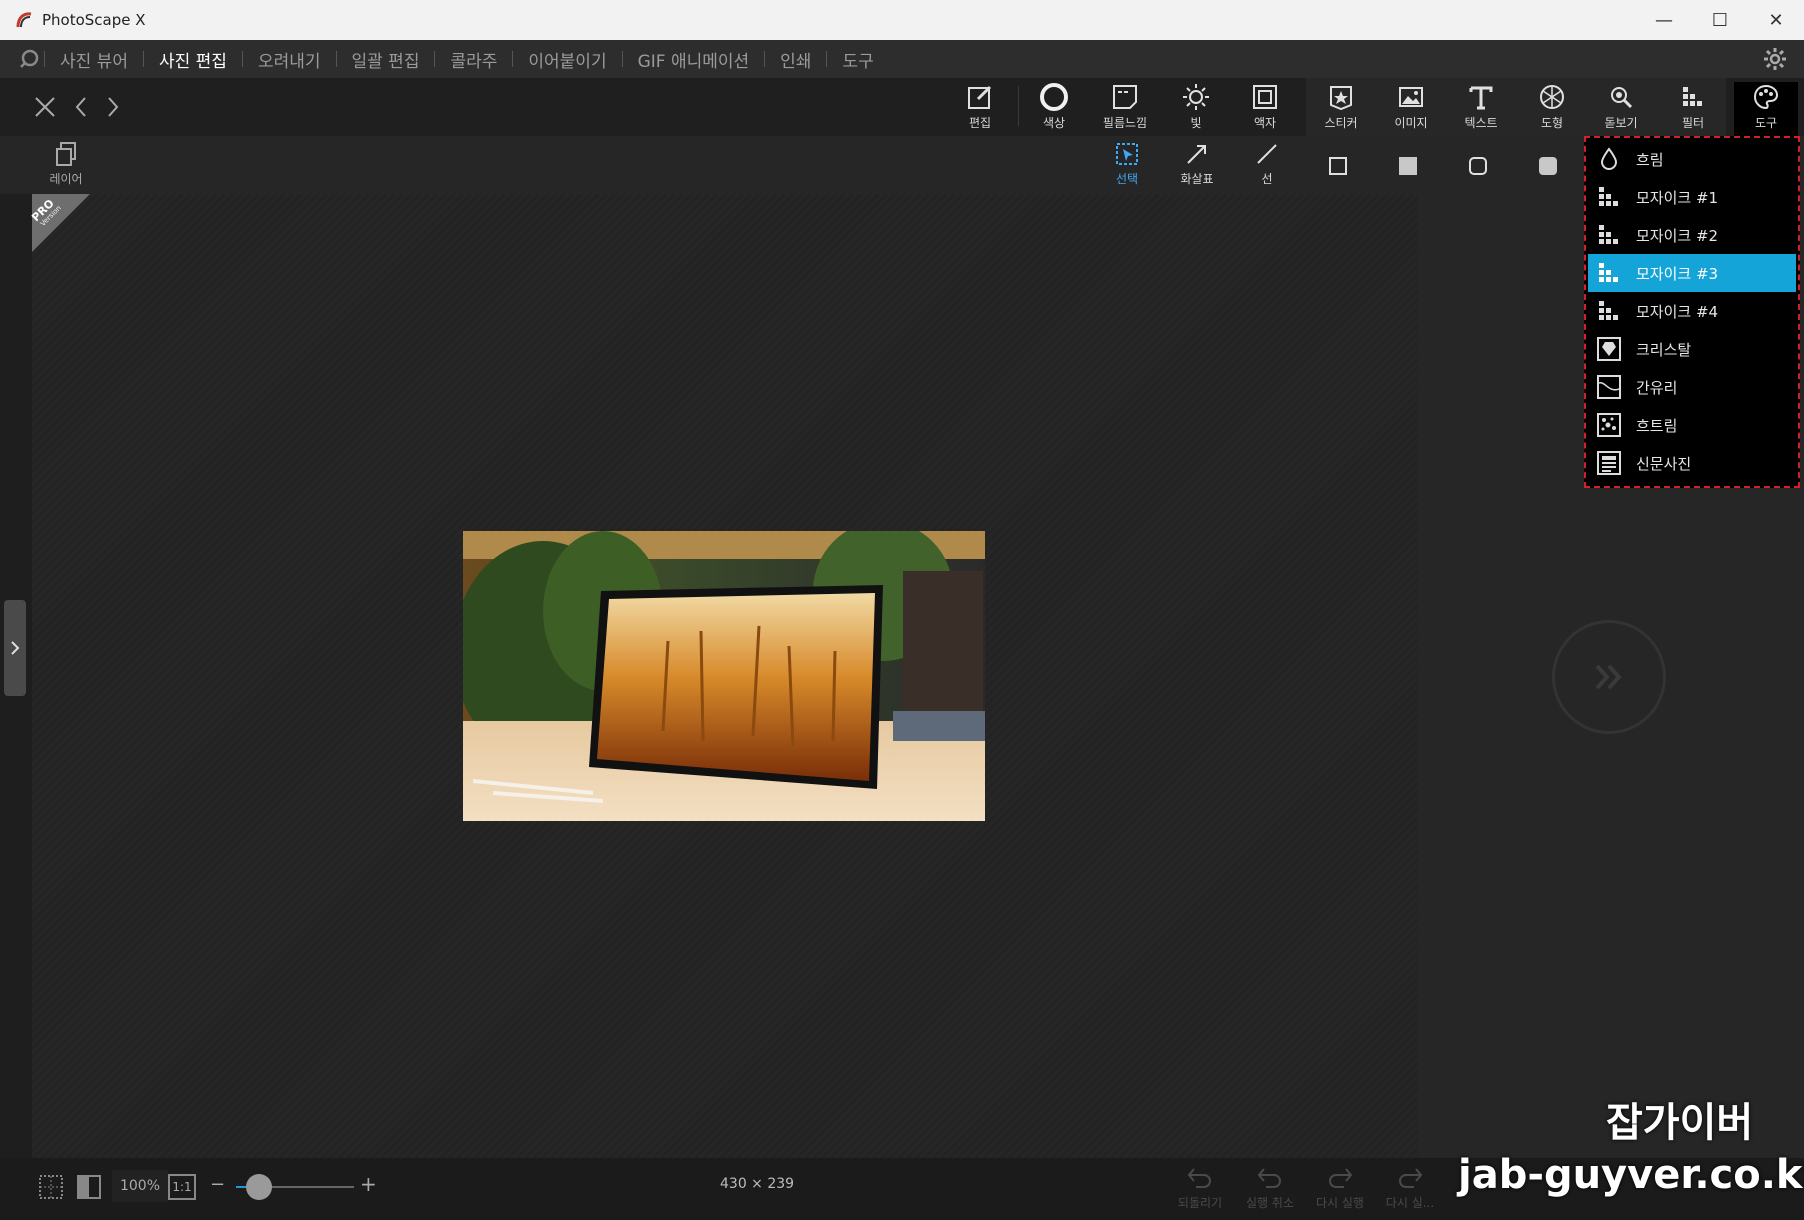 This screenshot has height=1220, width=1804. I want to click on photoscape-home-icon, so click(29, 59).